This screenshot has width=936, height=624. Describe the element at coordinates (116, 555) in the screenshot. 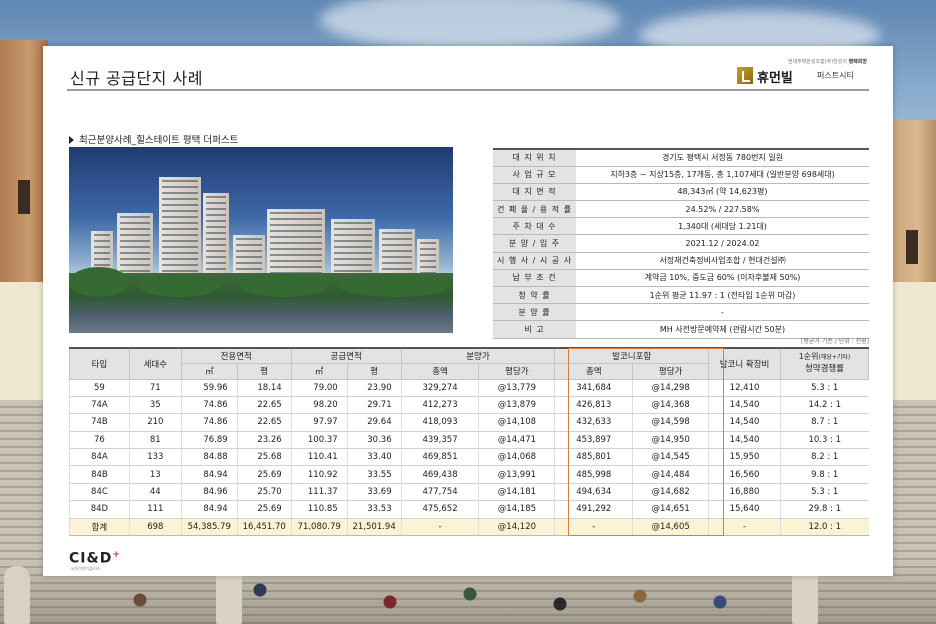

I see `footer-logo-plus: +` at that location.